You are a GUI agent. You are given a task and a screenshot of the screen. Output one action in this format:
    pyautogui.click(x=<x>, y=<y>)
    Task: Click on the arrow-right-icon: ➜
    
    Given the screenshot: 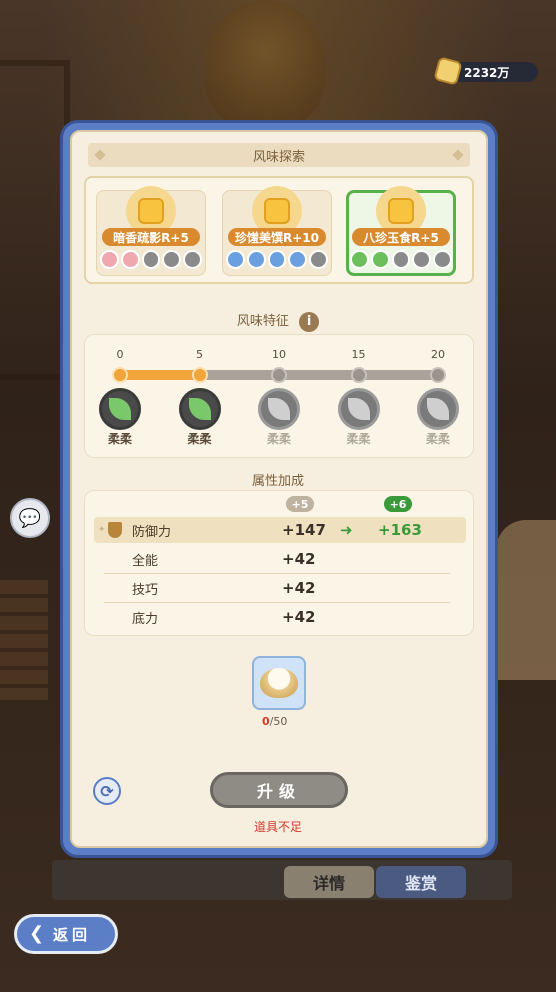 What is the action you would take?
    pyautogui.click(x=346, y=530)
    